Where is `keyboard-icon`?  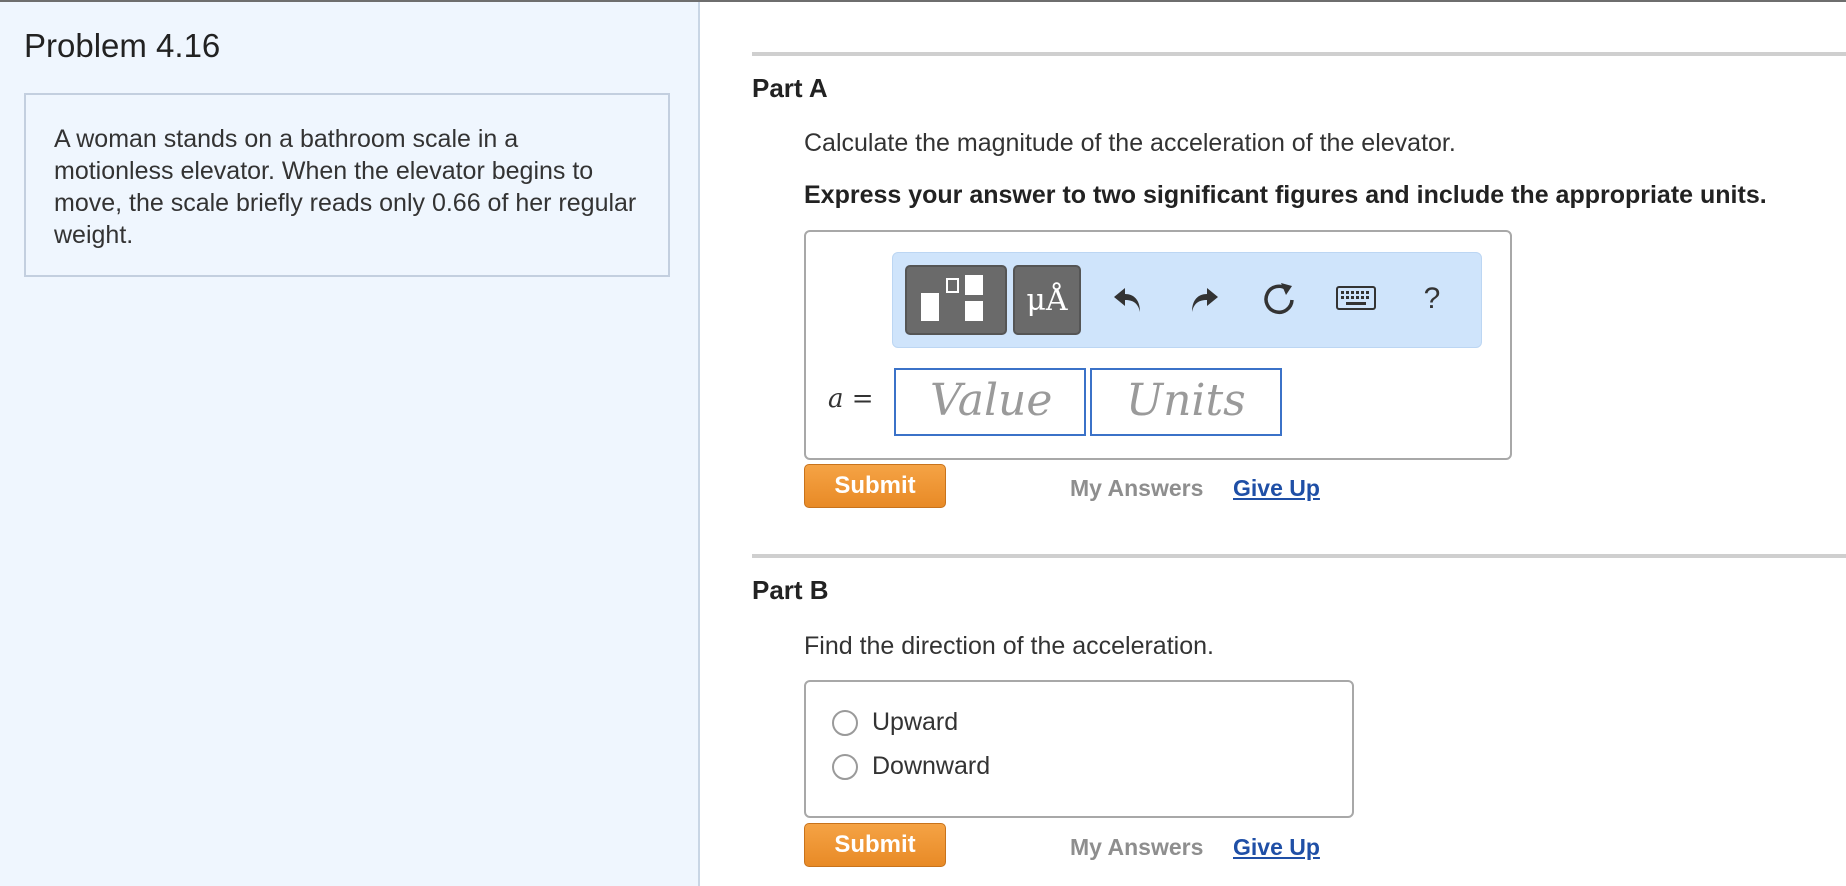 keyboard-icon is located at coordinates (1356, 298).